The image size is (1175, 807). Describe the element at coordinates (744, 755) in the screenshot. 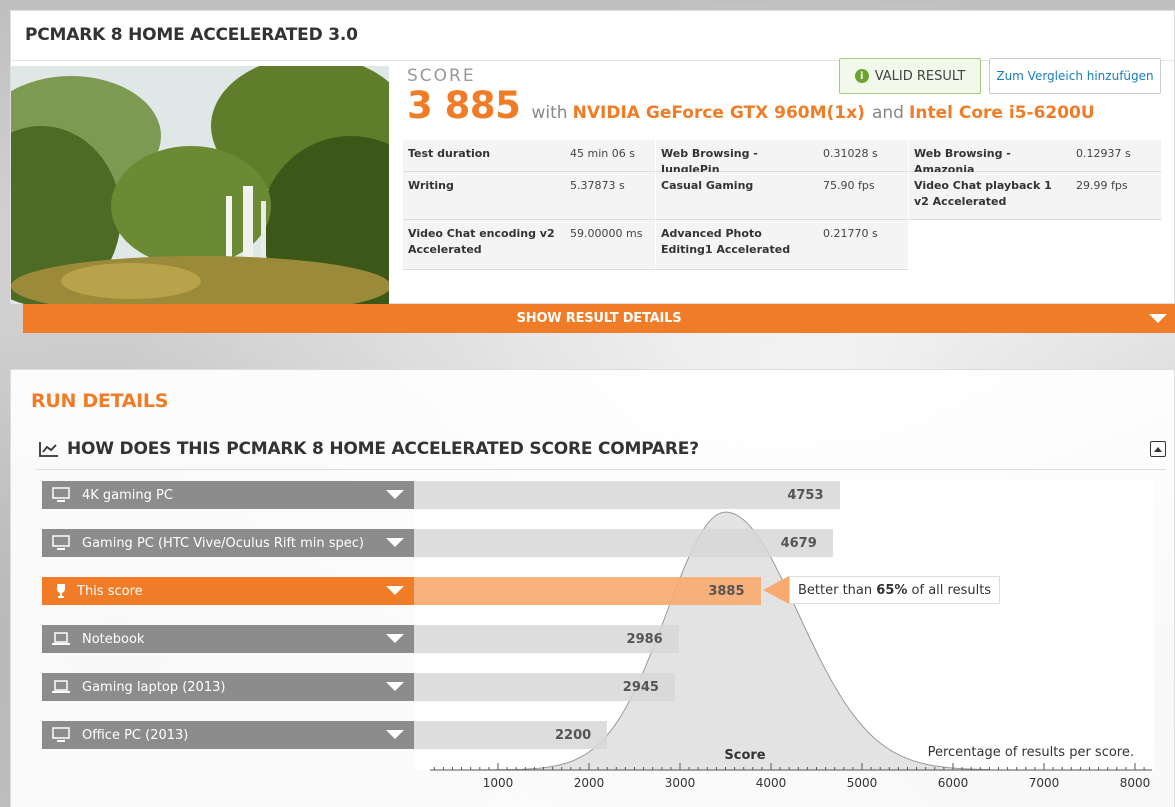

I see `x-axis-label: Score` at that location.